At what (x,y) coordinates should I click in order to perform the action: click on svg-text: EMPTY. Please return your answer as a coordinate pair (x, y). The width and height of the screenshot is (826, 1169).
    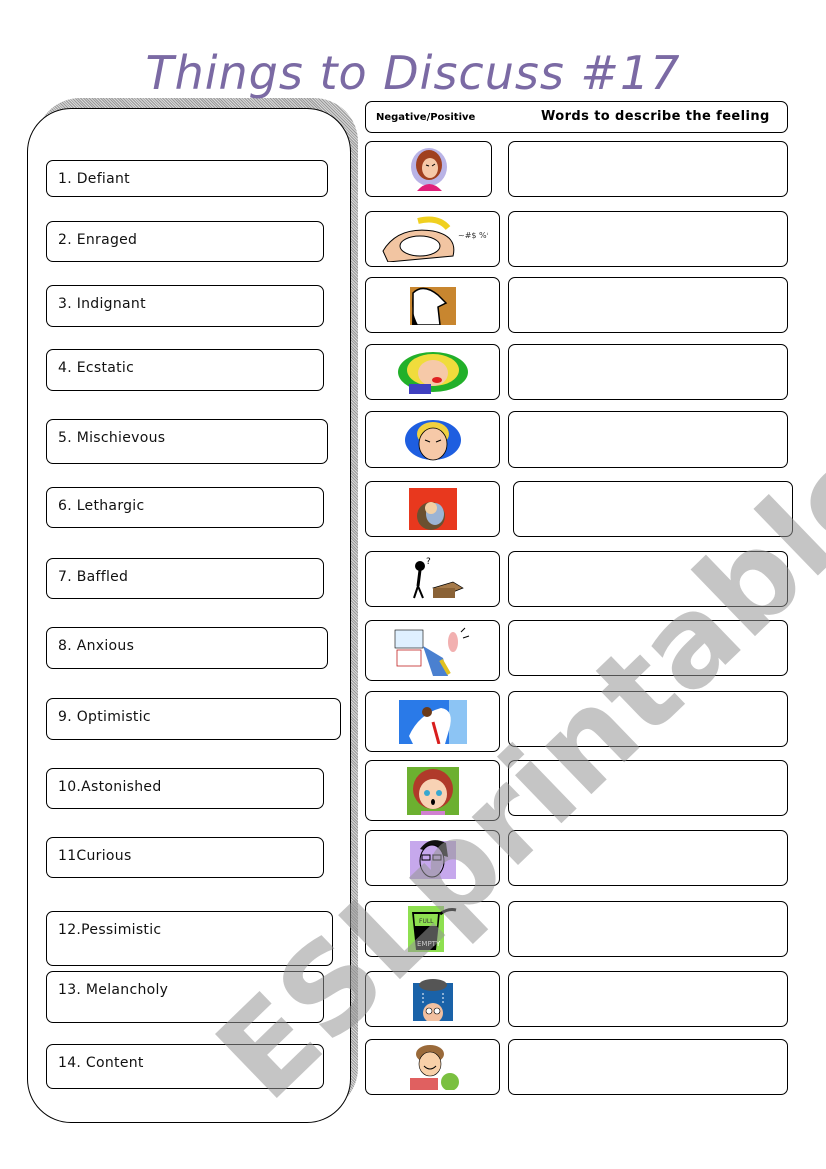
    Looking at the image, I should click on (429, 944).